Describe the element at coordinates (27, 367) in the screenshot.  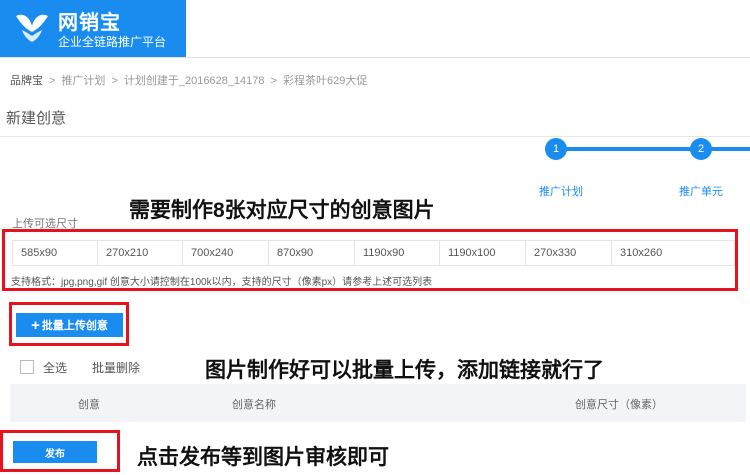
I see `select-all-checkbox` at that location.